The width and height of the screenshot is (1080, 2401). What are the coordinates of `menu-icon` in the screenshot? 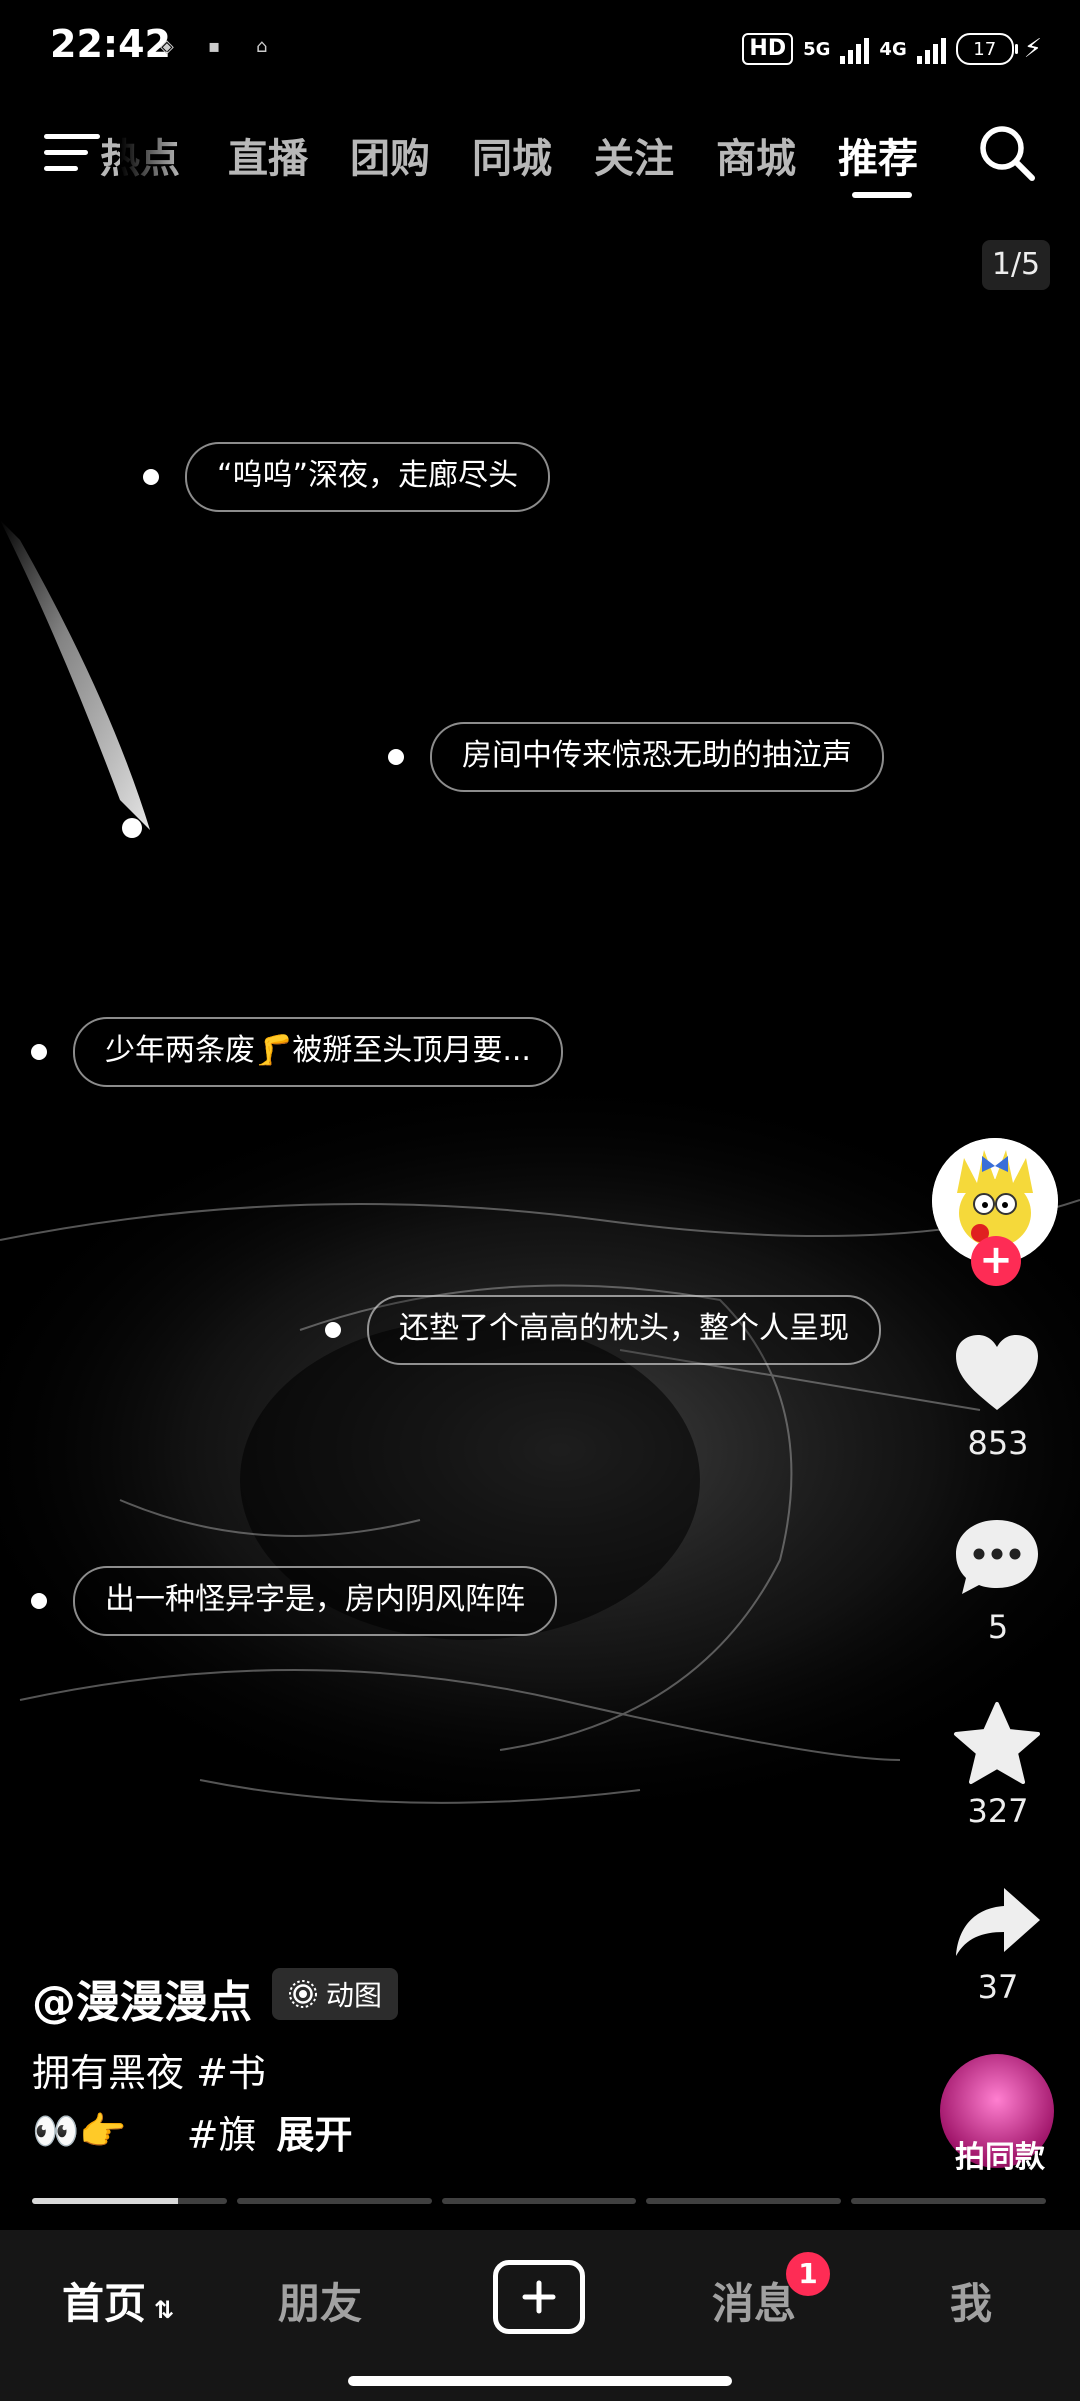 It's located at (72, 153).